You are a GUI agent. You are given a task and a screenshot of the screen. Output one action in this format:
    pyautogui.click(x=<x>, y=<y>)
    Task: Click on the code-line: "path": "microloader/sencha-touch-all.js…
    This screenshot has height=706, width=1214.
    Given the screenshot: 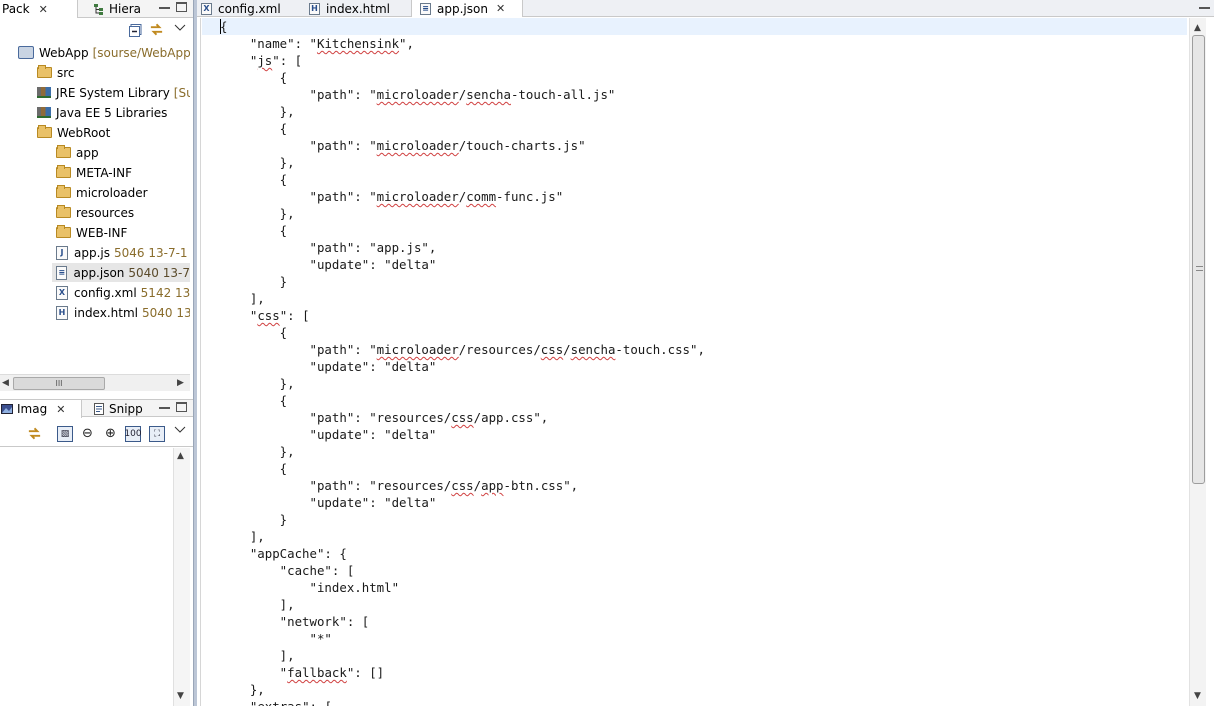 What is the action you would take?
    pyautogui.click(x=694, y=94)
    